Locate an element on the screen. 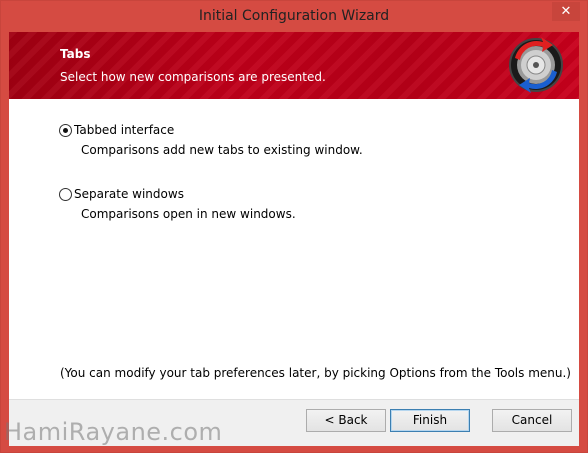 The width and height of the screenshot is (588, 453). title-bar: Initial Configuration Wizard ✕ is located at coordinates (294, 16).